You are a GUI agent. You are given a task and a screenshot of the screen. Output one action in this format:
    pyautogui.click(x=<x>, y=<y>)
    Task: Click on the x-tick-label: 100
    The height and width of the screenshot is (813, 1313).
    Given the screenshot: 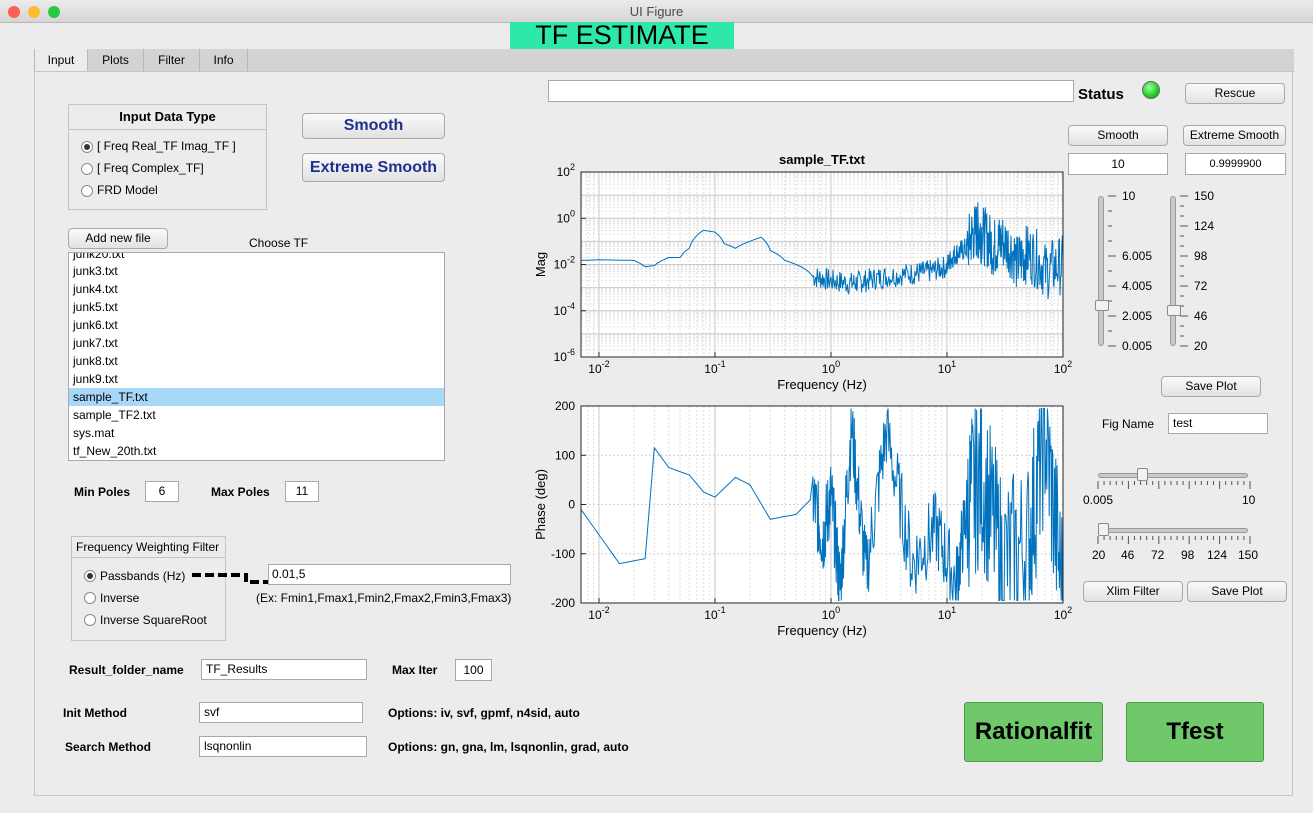 What is the action you would take?
    pyautogui.click(x=831, y=367)
    